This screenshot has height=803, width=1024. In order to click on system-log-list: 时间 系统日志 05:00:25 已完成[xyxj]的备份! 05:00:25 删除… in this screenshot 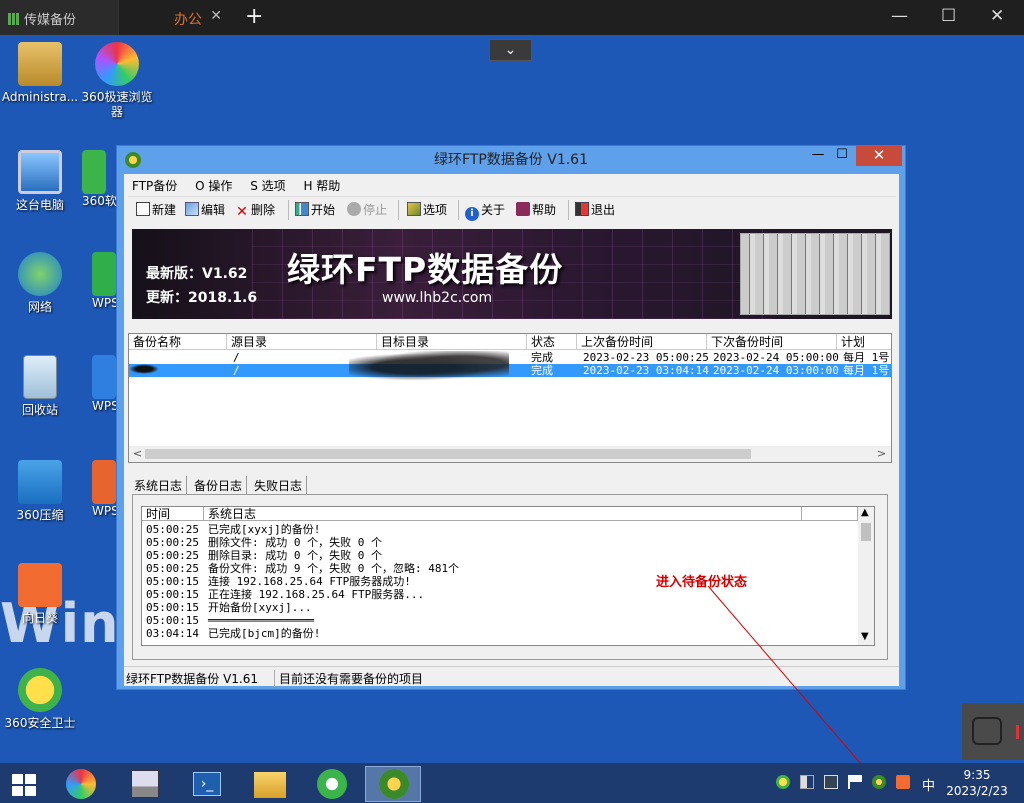, I will do `click(508, 576)`.